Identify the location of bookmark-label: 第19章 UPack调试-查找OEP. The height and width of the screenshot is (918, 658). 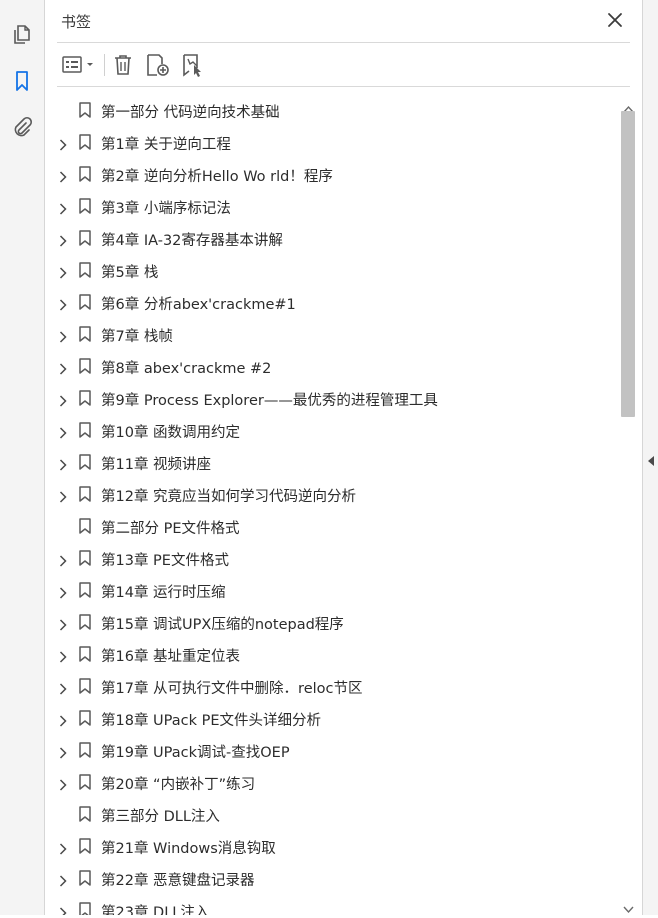
(195, 753).